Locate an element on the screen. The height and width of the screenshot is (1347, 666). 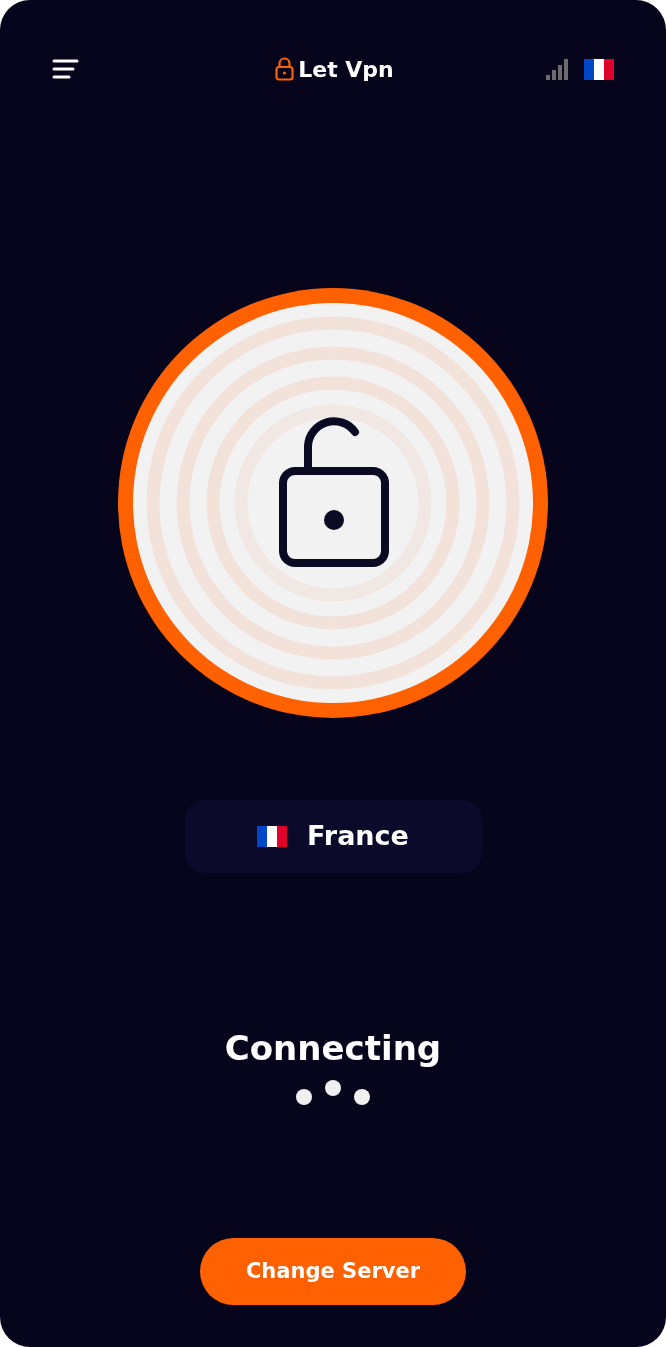
signal-icon is located at coordinates (557, 69).